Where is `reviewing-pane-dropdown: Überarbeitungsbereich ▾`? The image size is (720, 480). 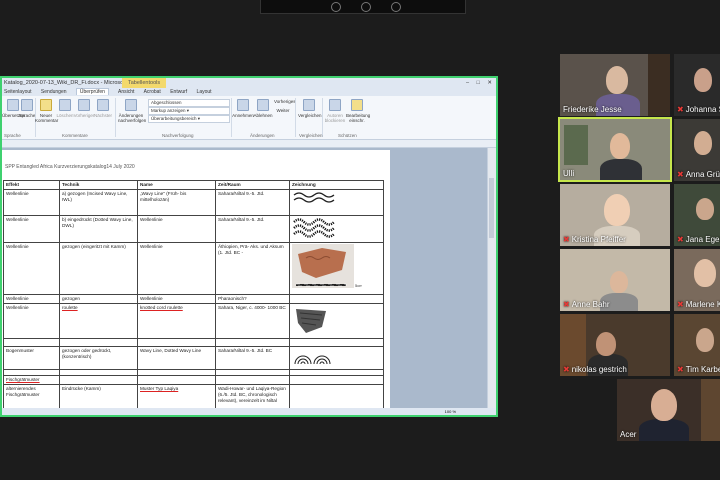 reviewing-pane-dropdown: Überarbeitungsbereich ▾ is located at coordinates (189, 119).